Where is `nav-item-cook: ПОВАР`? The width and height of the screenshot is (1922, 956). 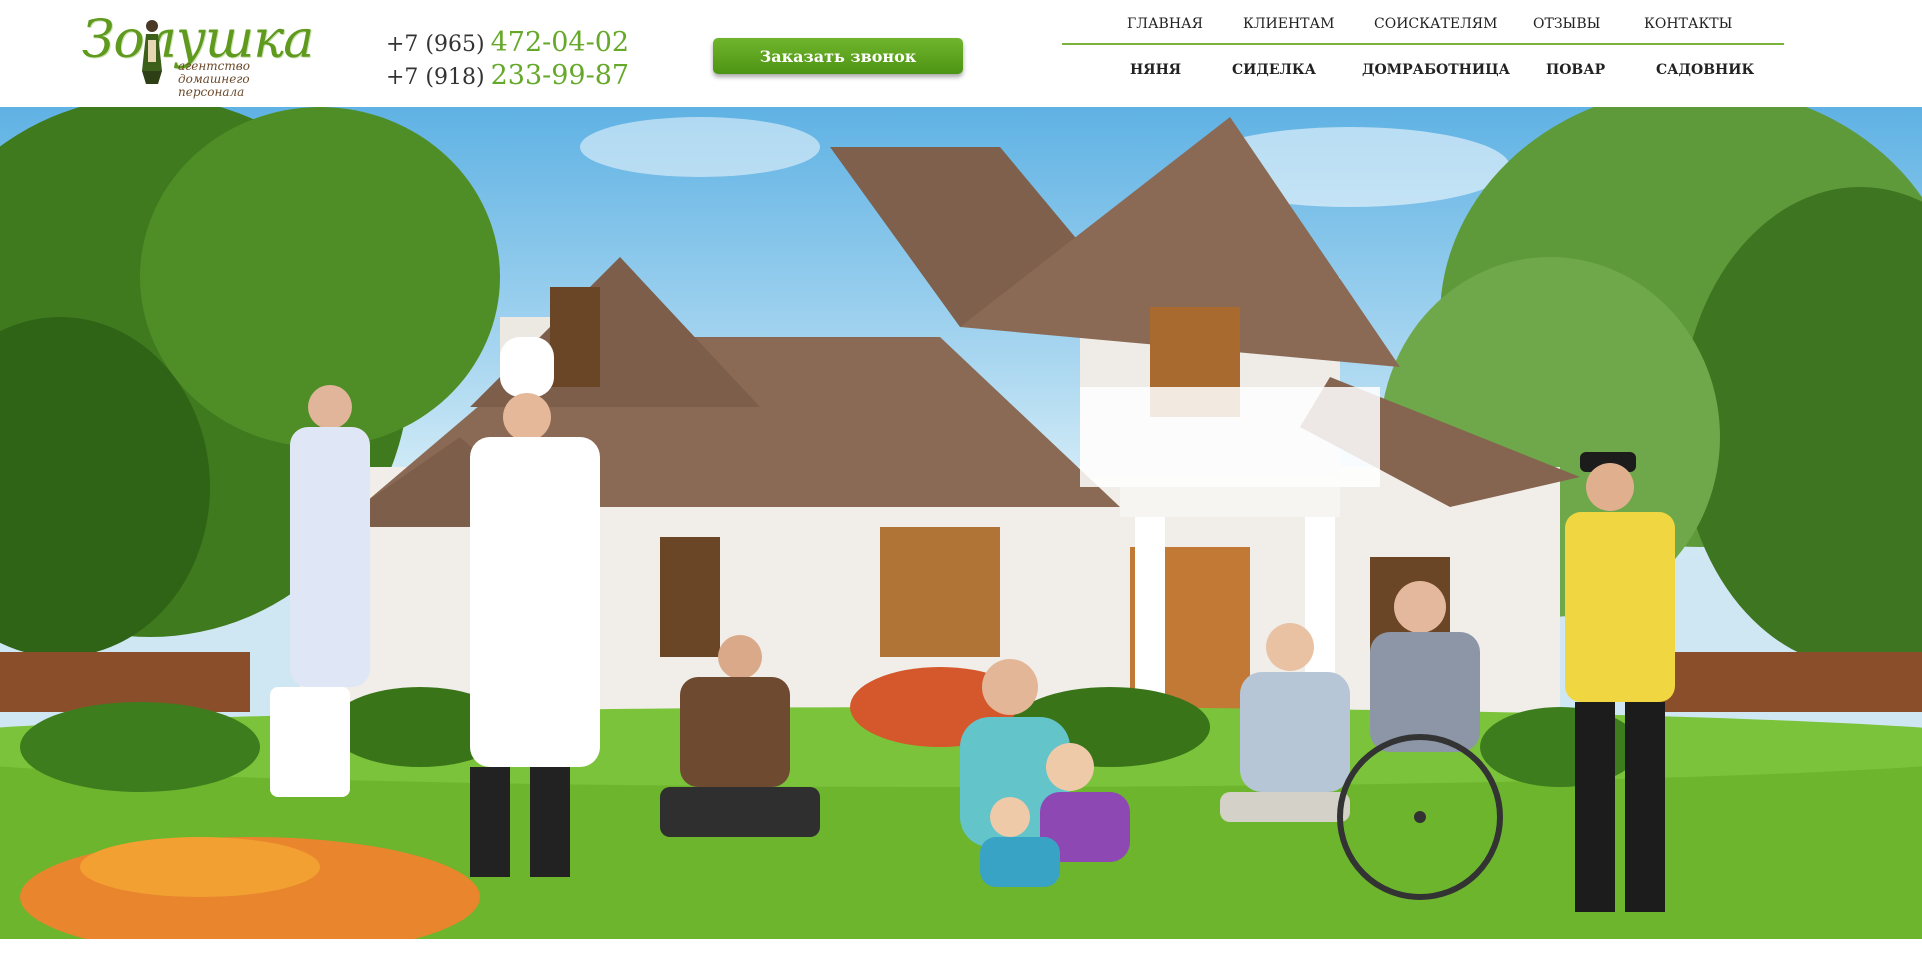
nav-item-cook: ПОВАР is located at coordinates (1575, 70).